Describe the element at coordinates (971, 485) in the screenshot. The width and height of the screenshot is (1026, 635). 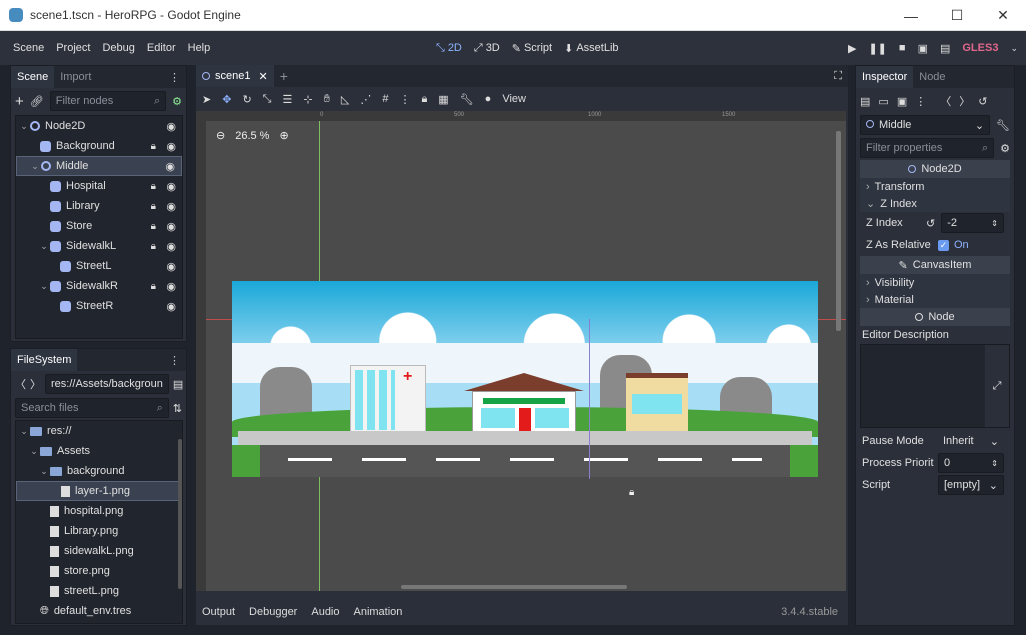
I see `script-resource-picker: [empty] ⌄` at that location.